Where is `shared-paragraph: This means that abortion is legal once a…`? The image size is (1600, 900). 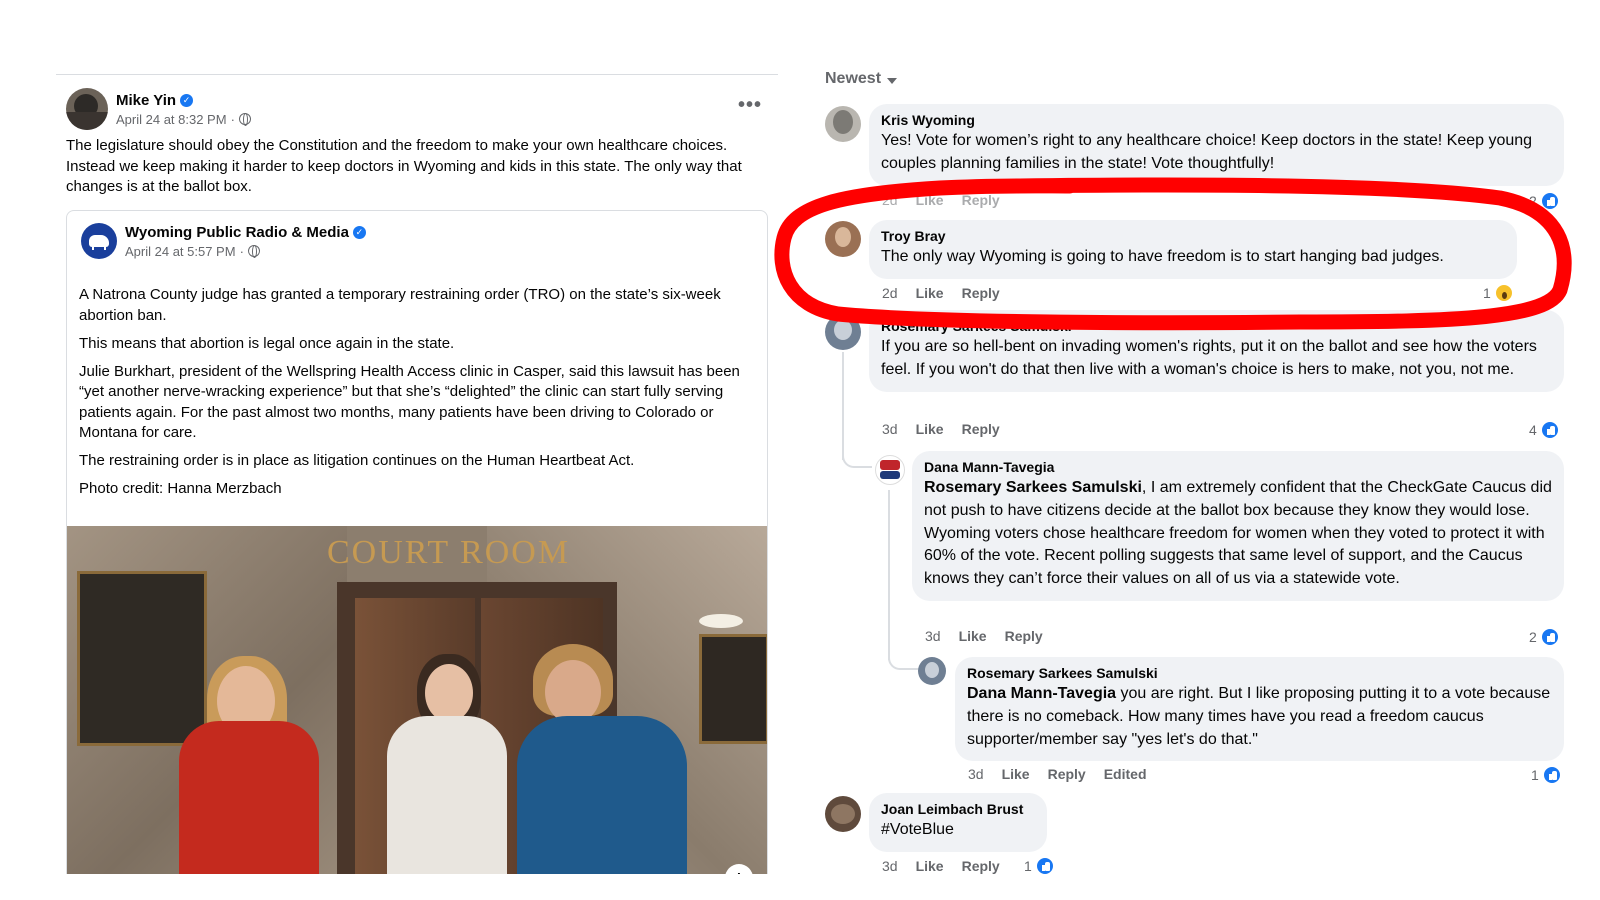
shared-paragraph: This means that abortion is legal once a… is located at coordinates (267, 343).